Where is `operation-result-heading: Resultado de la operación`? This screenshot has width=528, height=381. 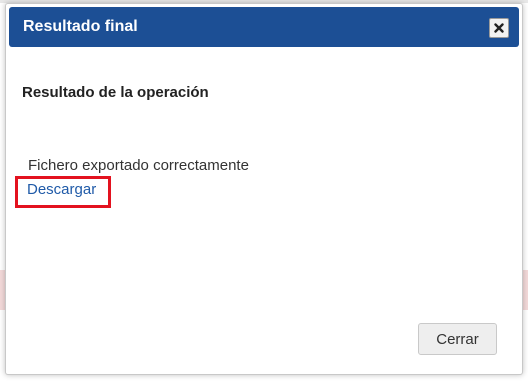
operation-result-heading: Resultado de la operación is located at coordinates (115, 92).